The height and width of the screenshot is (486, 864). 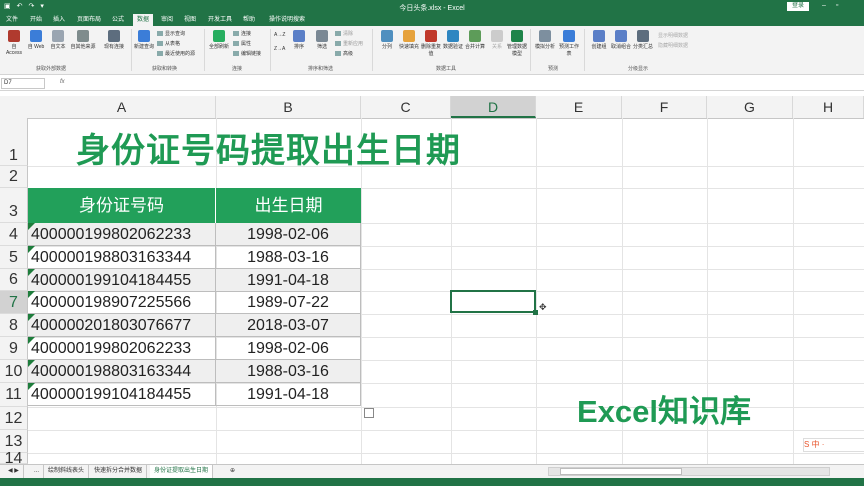 What do you see at coordinates (23, 83) in the screenshot?
I see `name-box: D7` at bounding box center [23, 83].